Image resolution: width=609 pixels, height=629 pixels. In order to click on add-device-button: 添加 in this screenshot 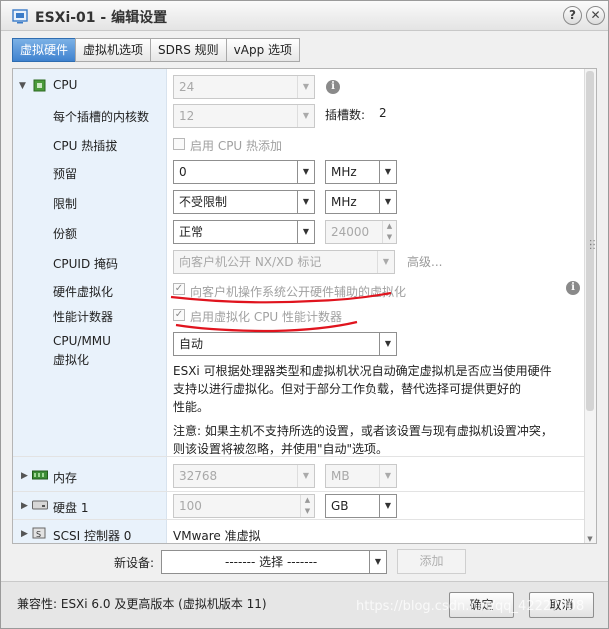, I will do `click(431, 561)`.